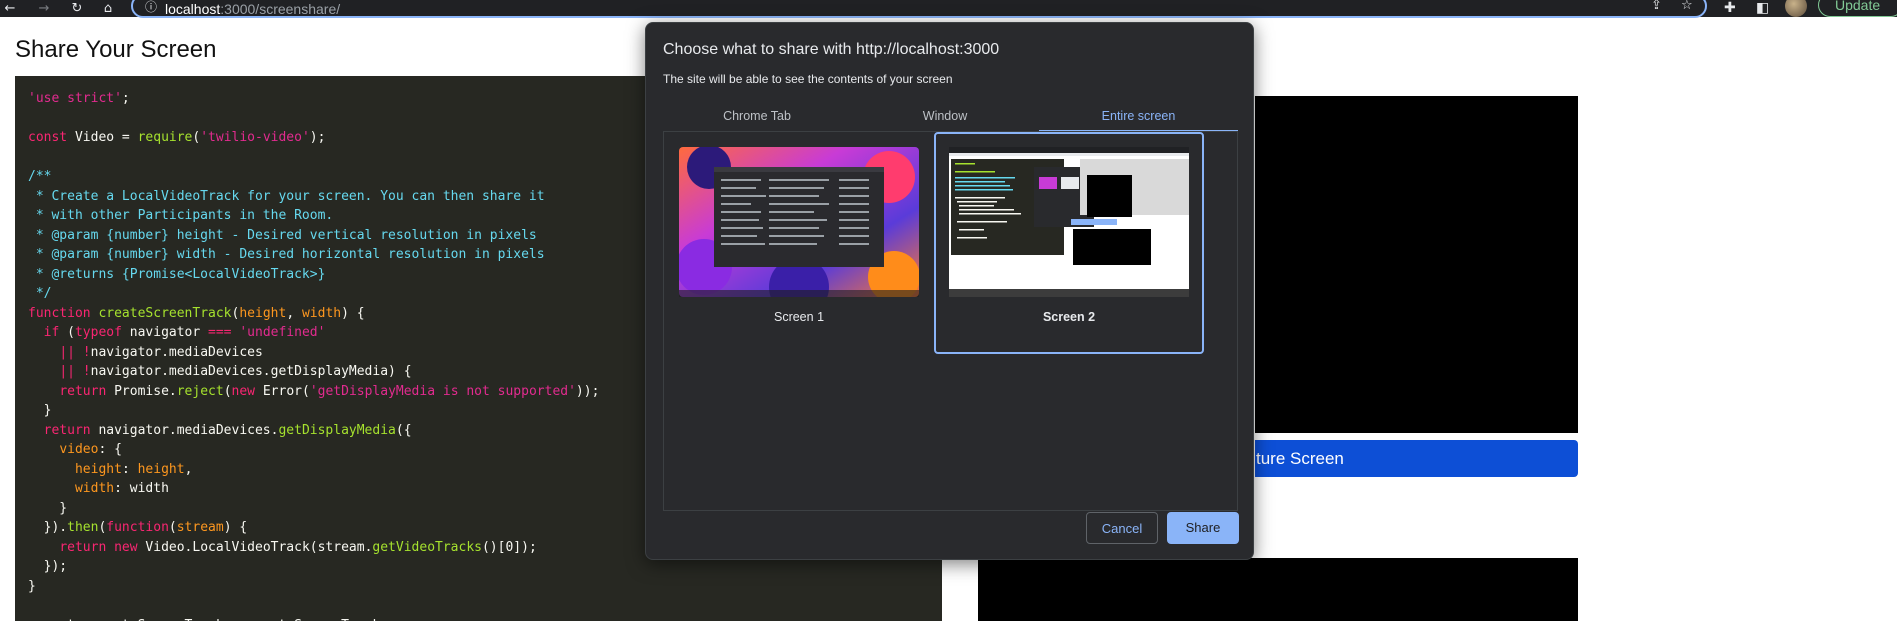 The image size is (1897, 621). What do you see at coordinates (799, 222) in the screenshot?
I see `screen-1-thumbnail` at bounding box center [799, 222].